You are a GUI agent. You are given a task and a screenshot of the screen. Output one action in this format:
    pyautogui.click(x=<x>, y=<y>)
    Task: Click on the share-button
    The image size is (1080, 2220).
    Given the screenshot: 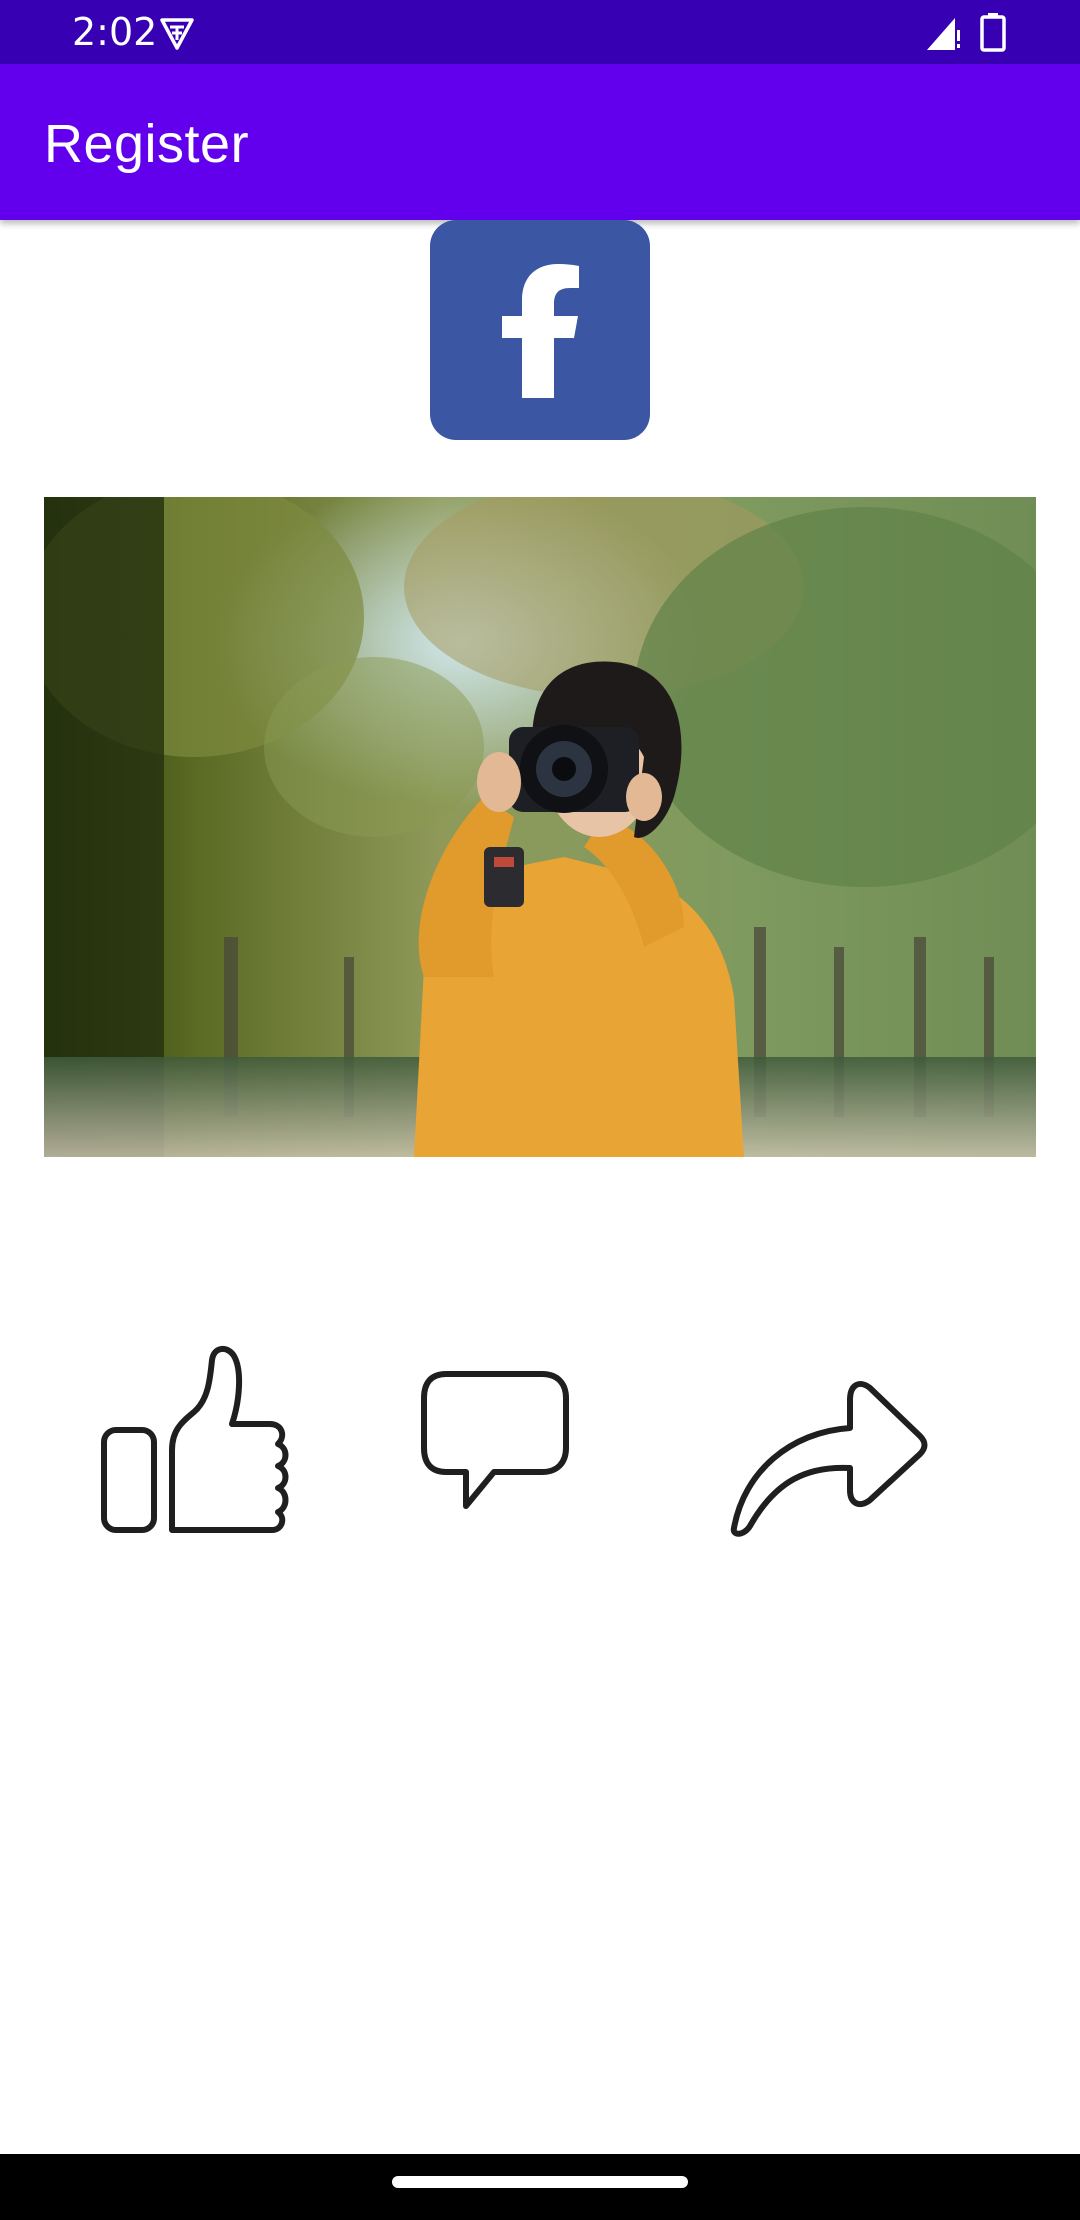 What is the action you would take?
    pyautogui.click(x=830, y=1440)
    